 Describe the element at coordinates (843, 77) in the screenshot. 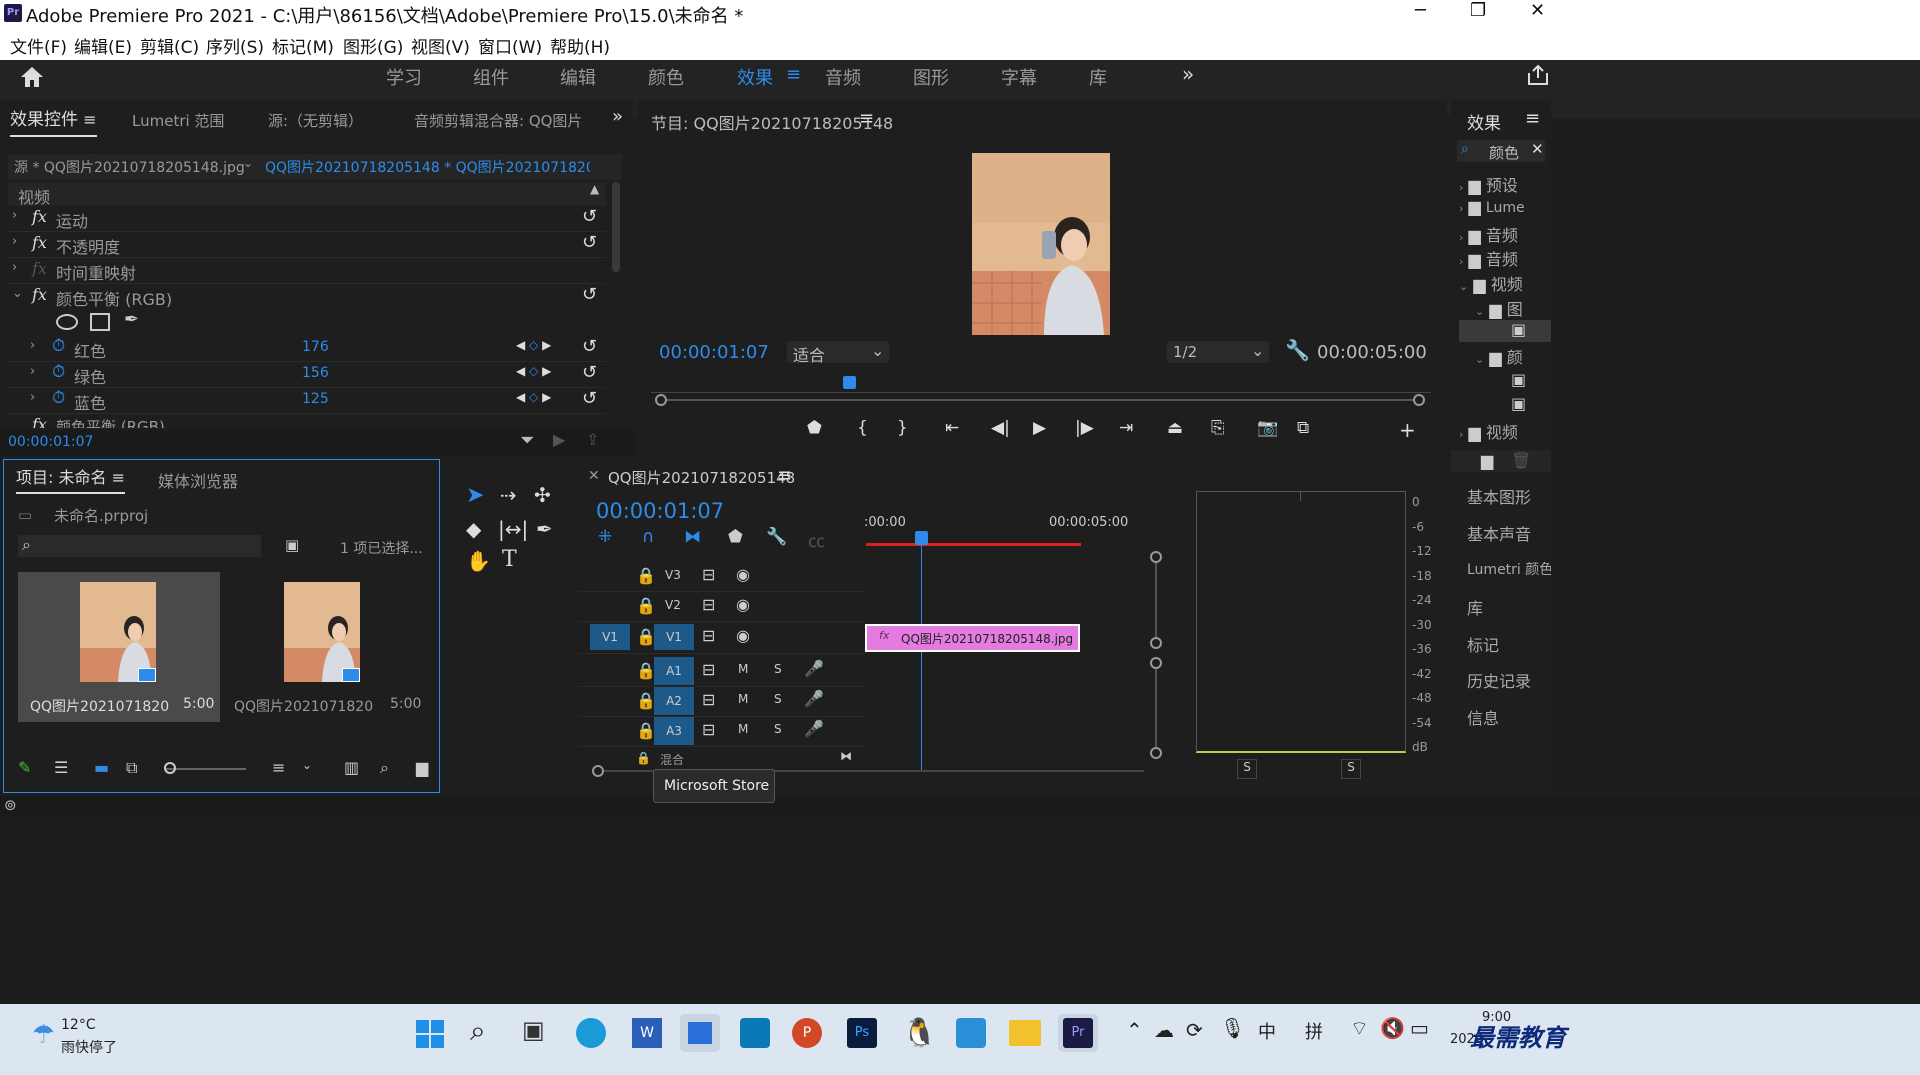

I see `ws-audio: 音频` at that location.